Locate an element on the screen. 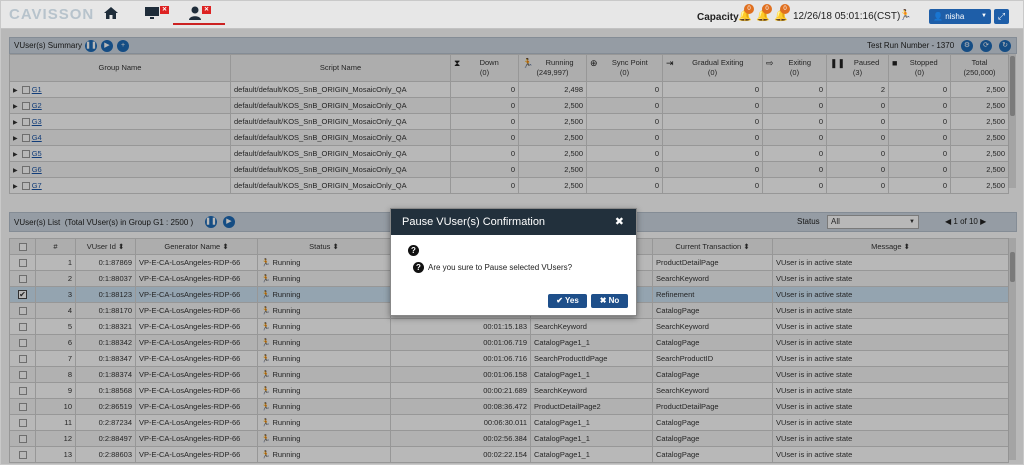 This screenshot has width=1024, height=465. runner-icon: 🏃 is located at coordinates (905, 15).